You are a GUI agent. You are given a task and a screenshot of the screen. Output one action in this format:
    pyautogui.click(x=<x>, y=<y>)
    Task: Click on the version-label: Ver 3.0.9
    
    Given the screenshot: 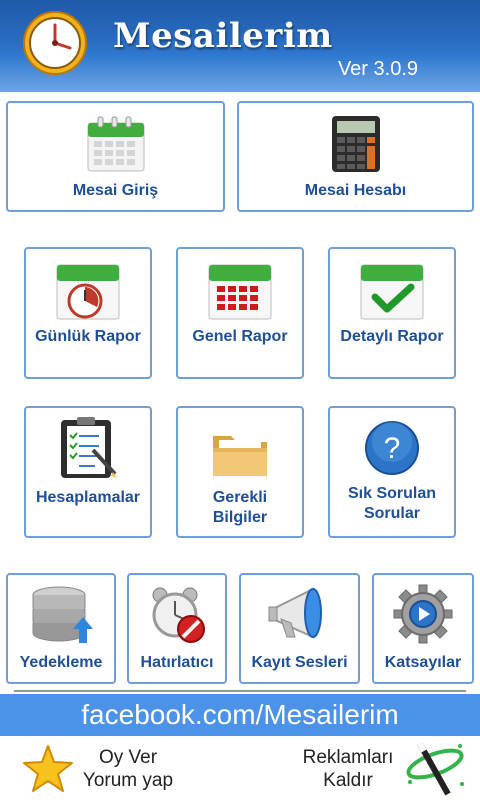 What is the action you would take?
    pyautogui.click(x=377, y=69)
    